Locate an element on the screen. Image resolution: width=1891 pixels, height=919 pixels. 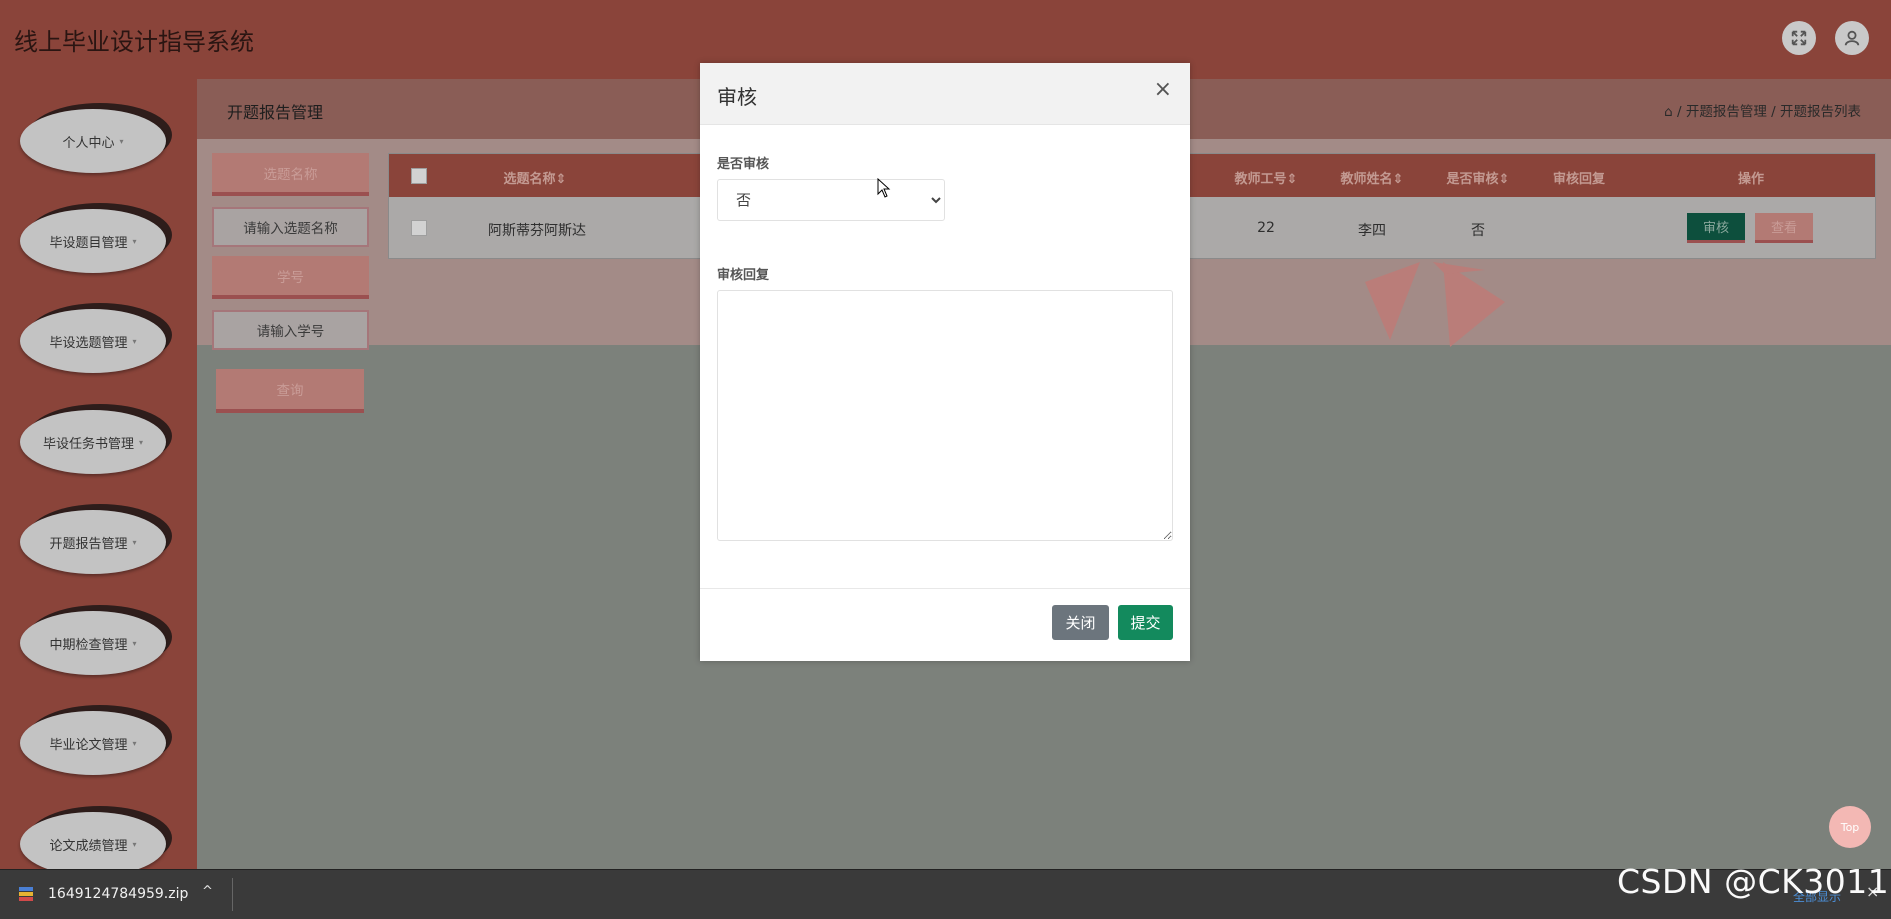
cell-teacher-no: 22 is located at coordinates (1266, 228).